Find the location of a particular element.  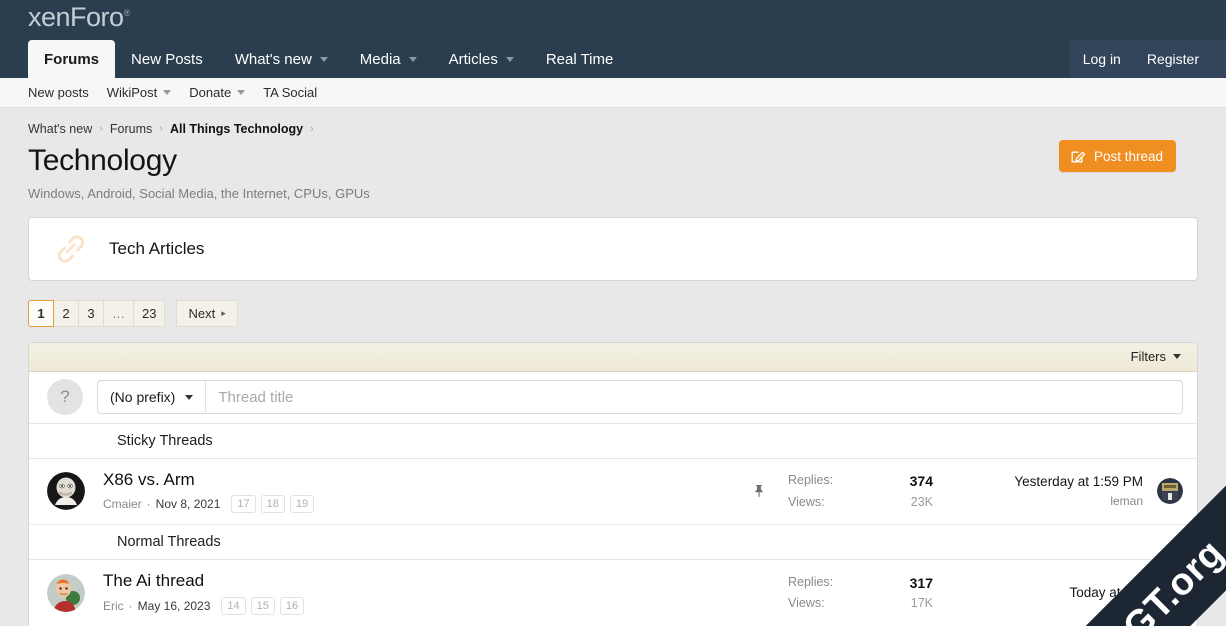

thread-stats: Replies: 317 Views: 17K is located at coordinates (860, 593).